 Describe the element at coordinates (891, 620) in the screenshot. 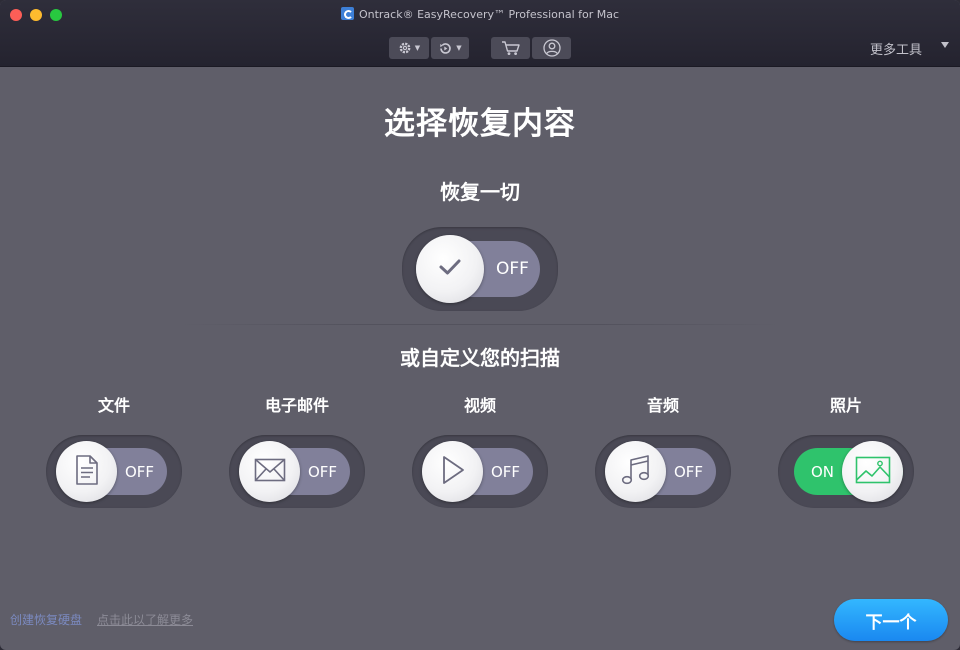

I see `next-button: 下一个` at that location.